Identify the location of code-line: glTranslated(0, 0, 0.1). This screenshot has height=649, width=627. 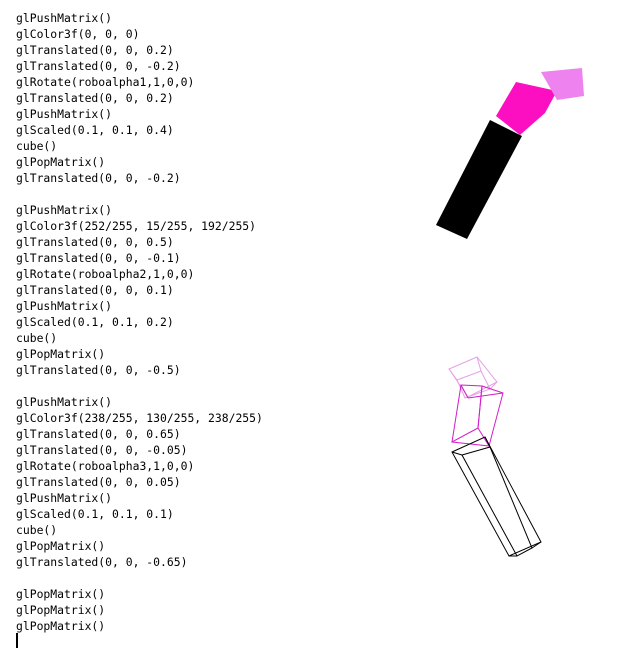
(95, 290).